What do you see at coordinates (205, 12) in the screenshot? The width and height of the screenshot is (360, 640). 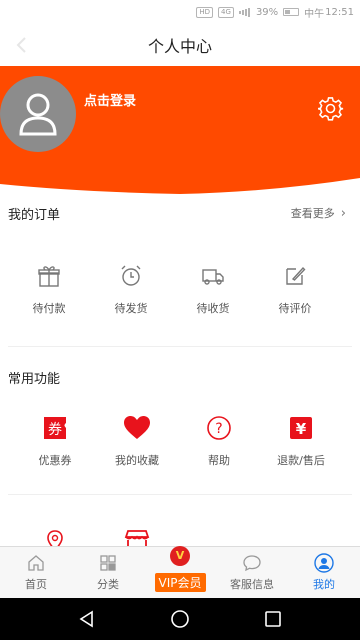 I see `hd-badge: HD` at bounding box center [205, 12].